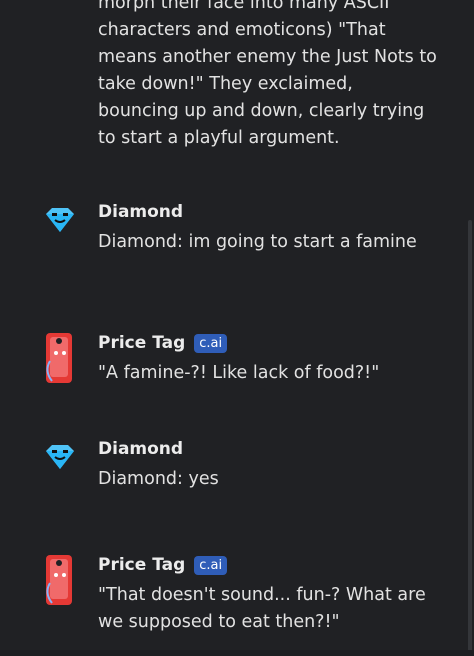 Image resolution: width=474 pixels, height=656 pixels. I want to click on bottom-edge, so click(237, 653).